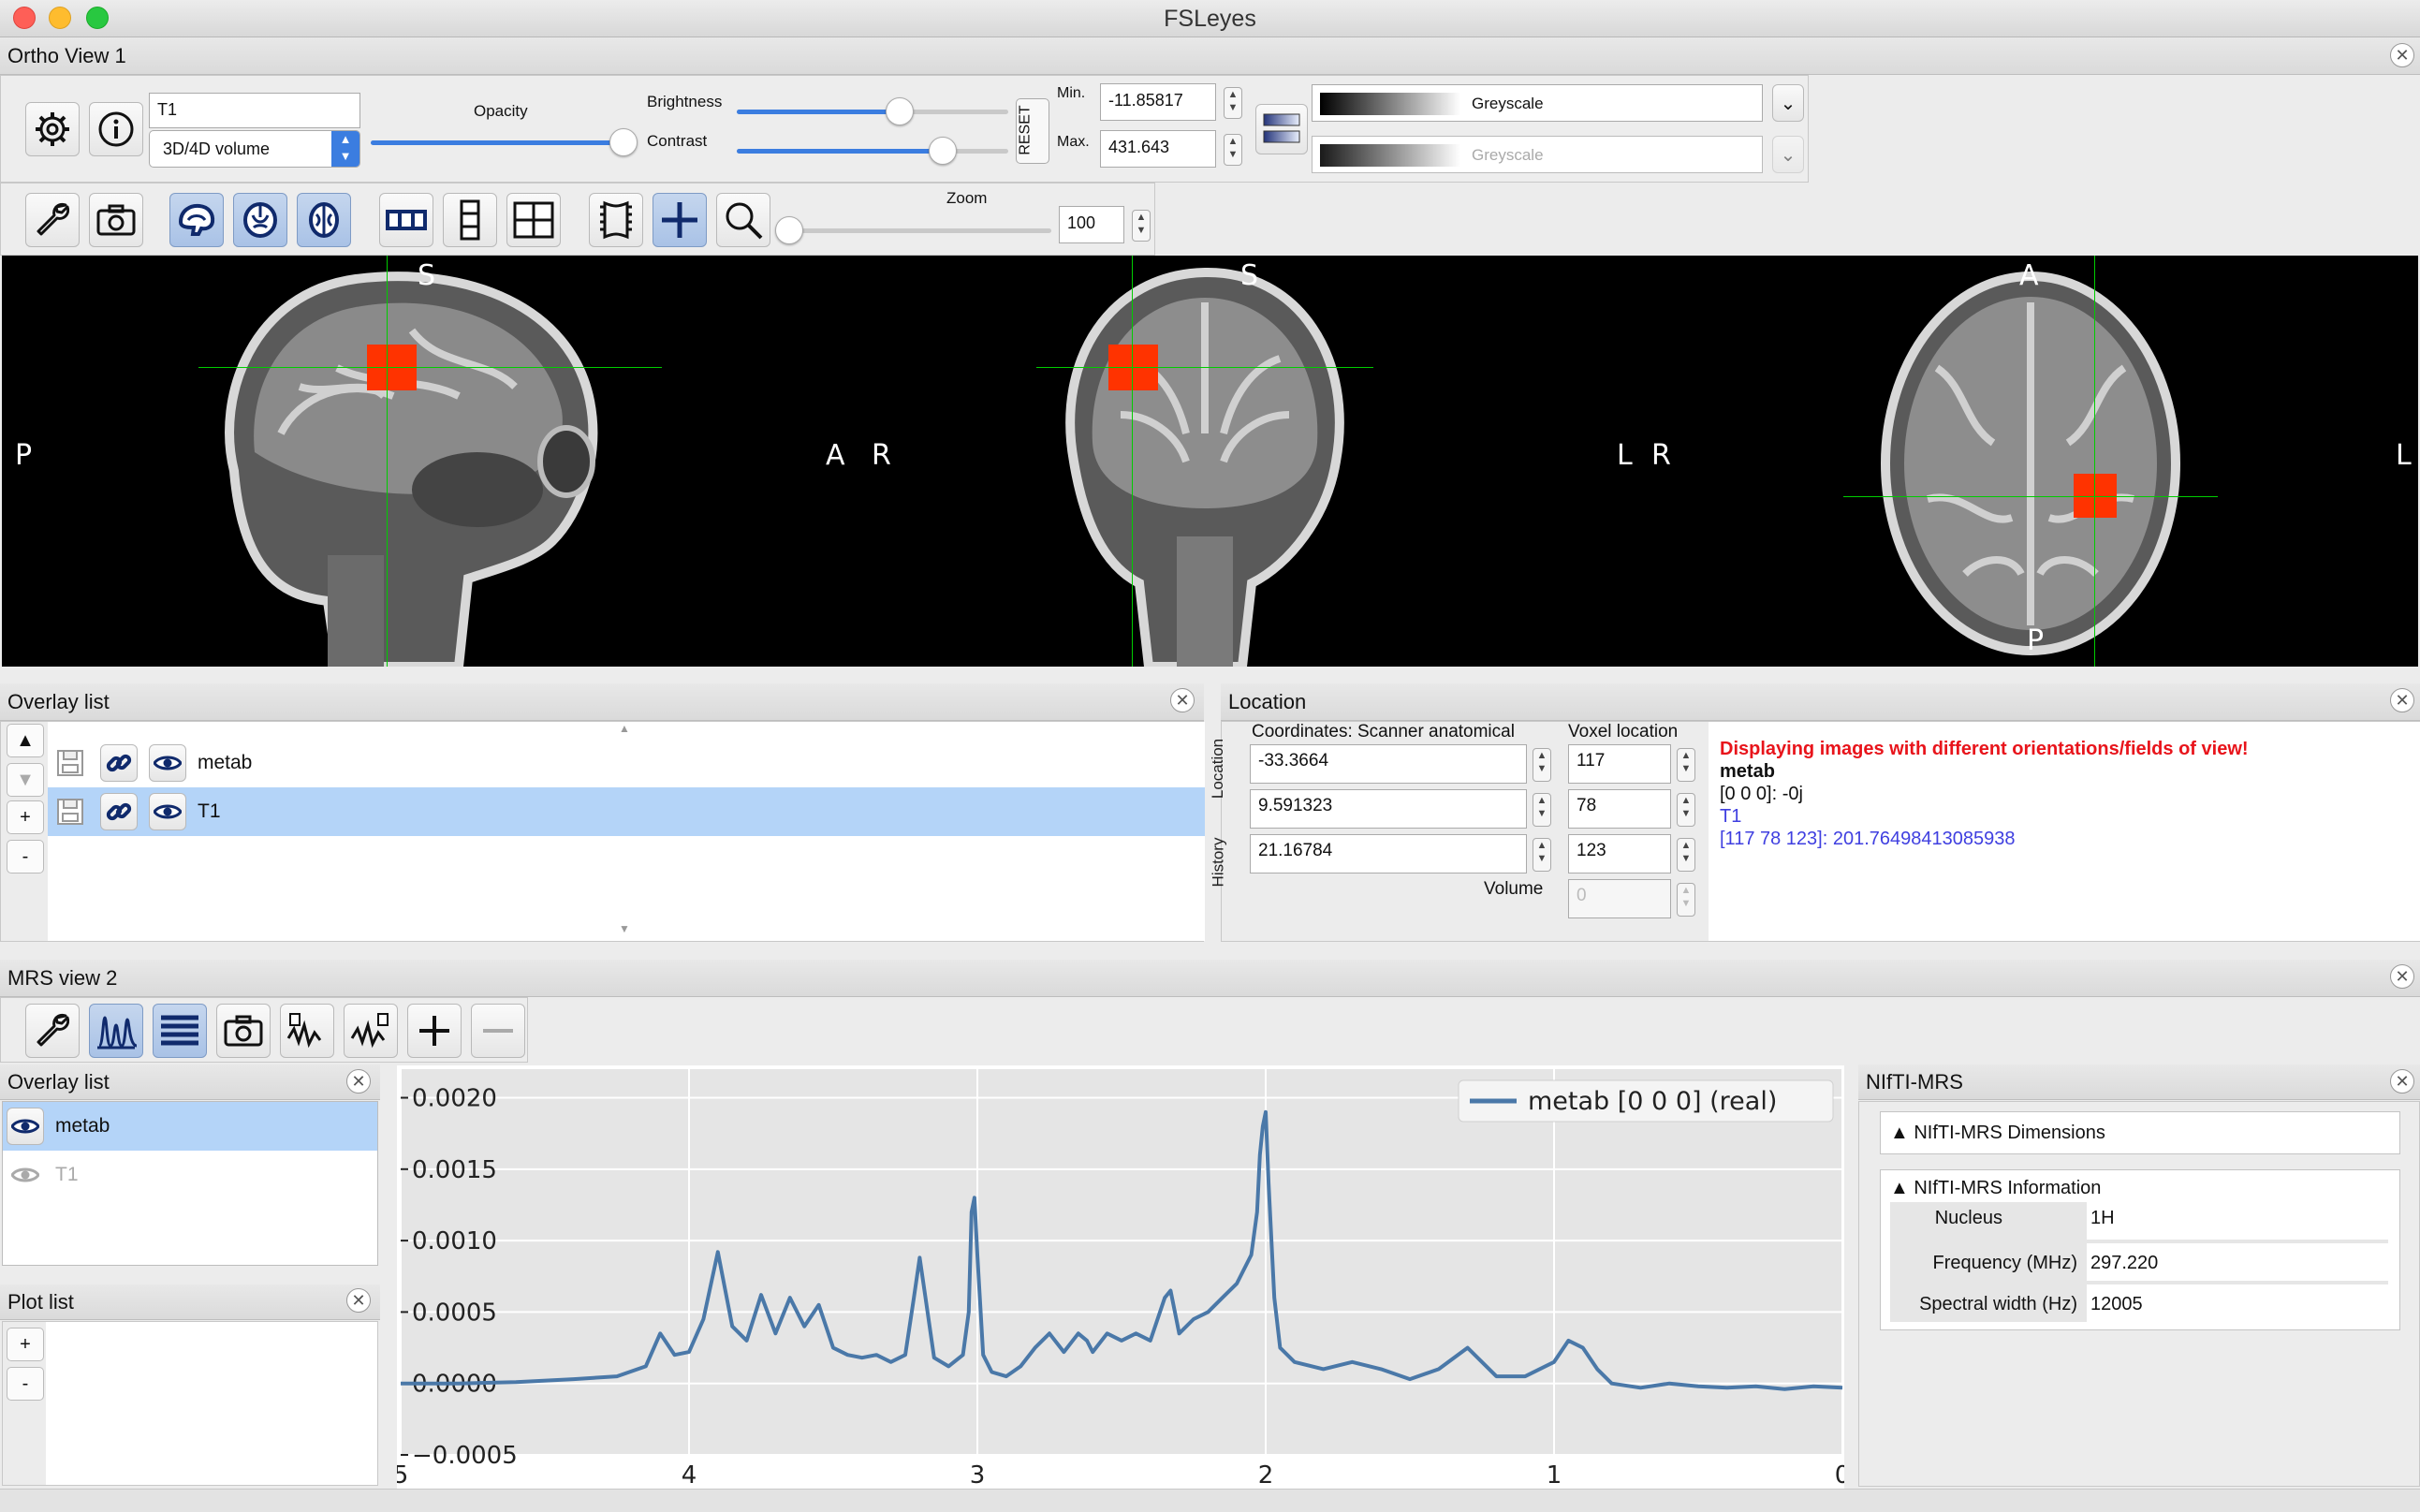 This screenshot has height=1512, width=2420. I want to click on plot-control-button, so click(116, 1031).